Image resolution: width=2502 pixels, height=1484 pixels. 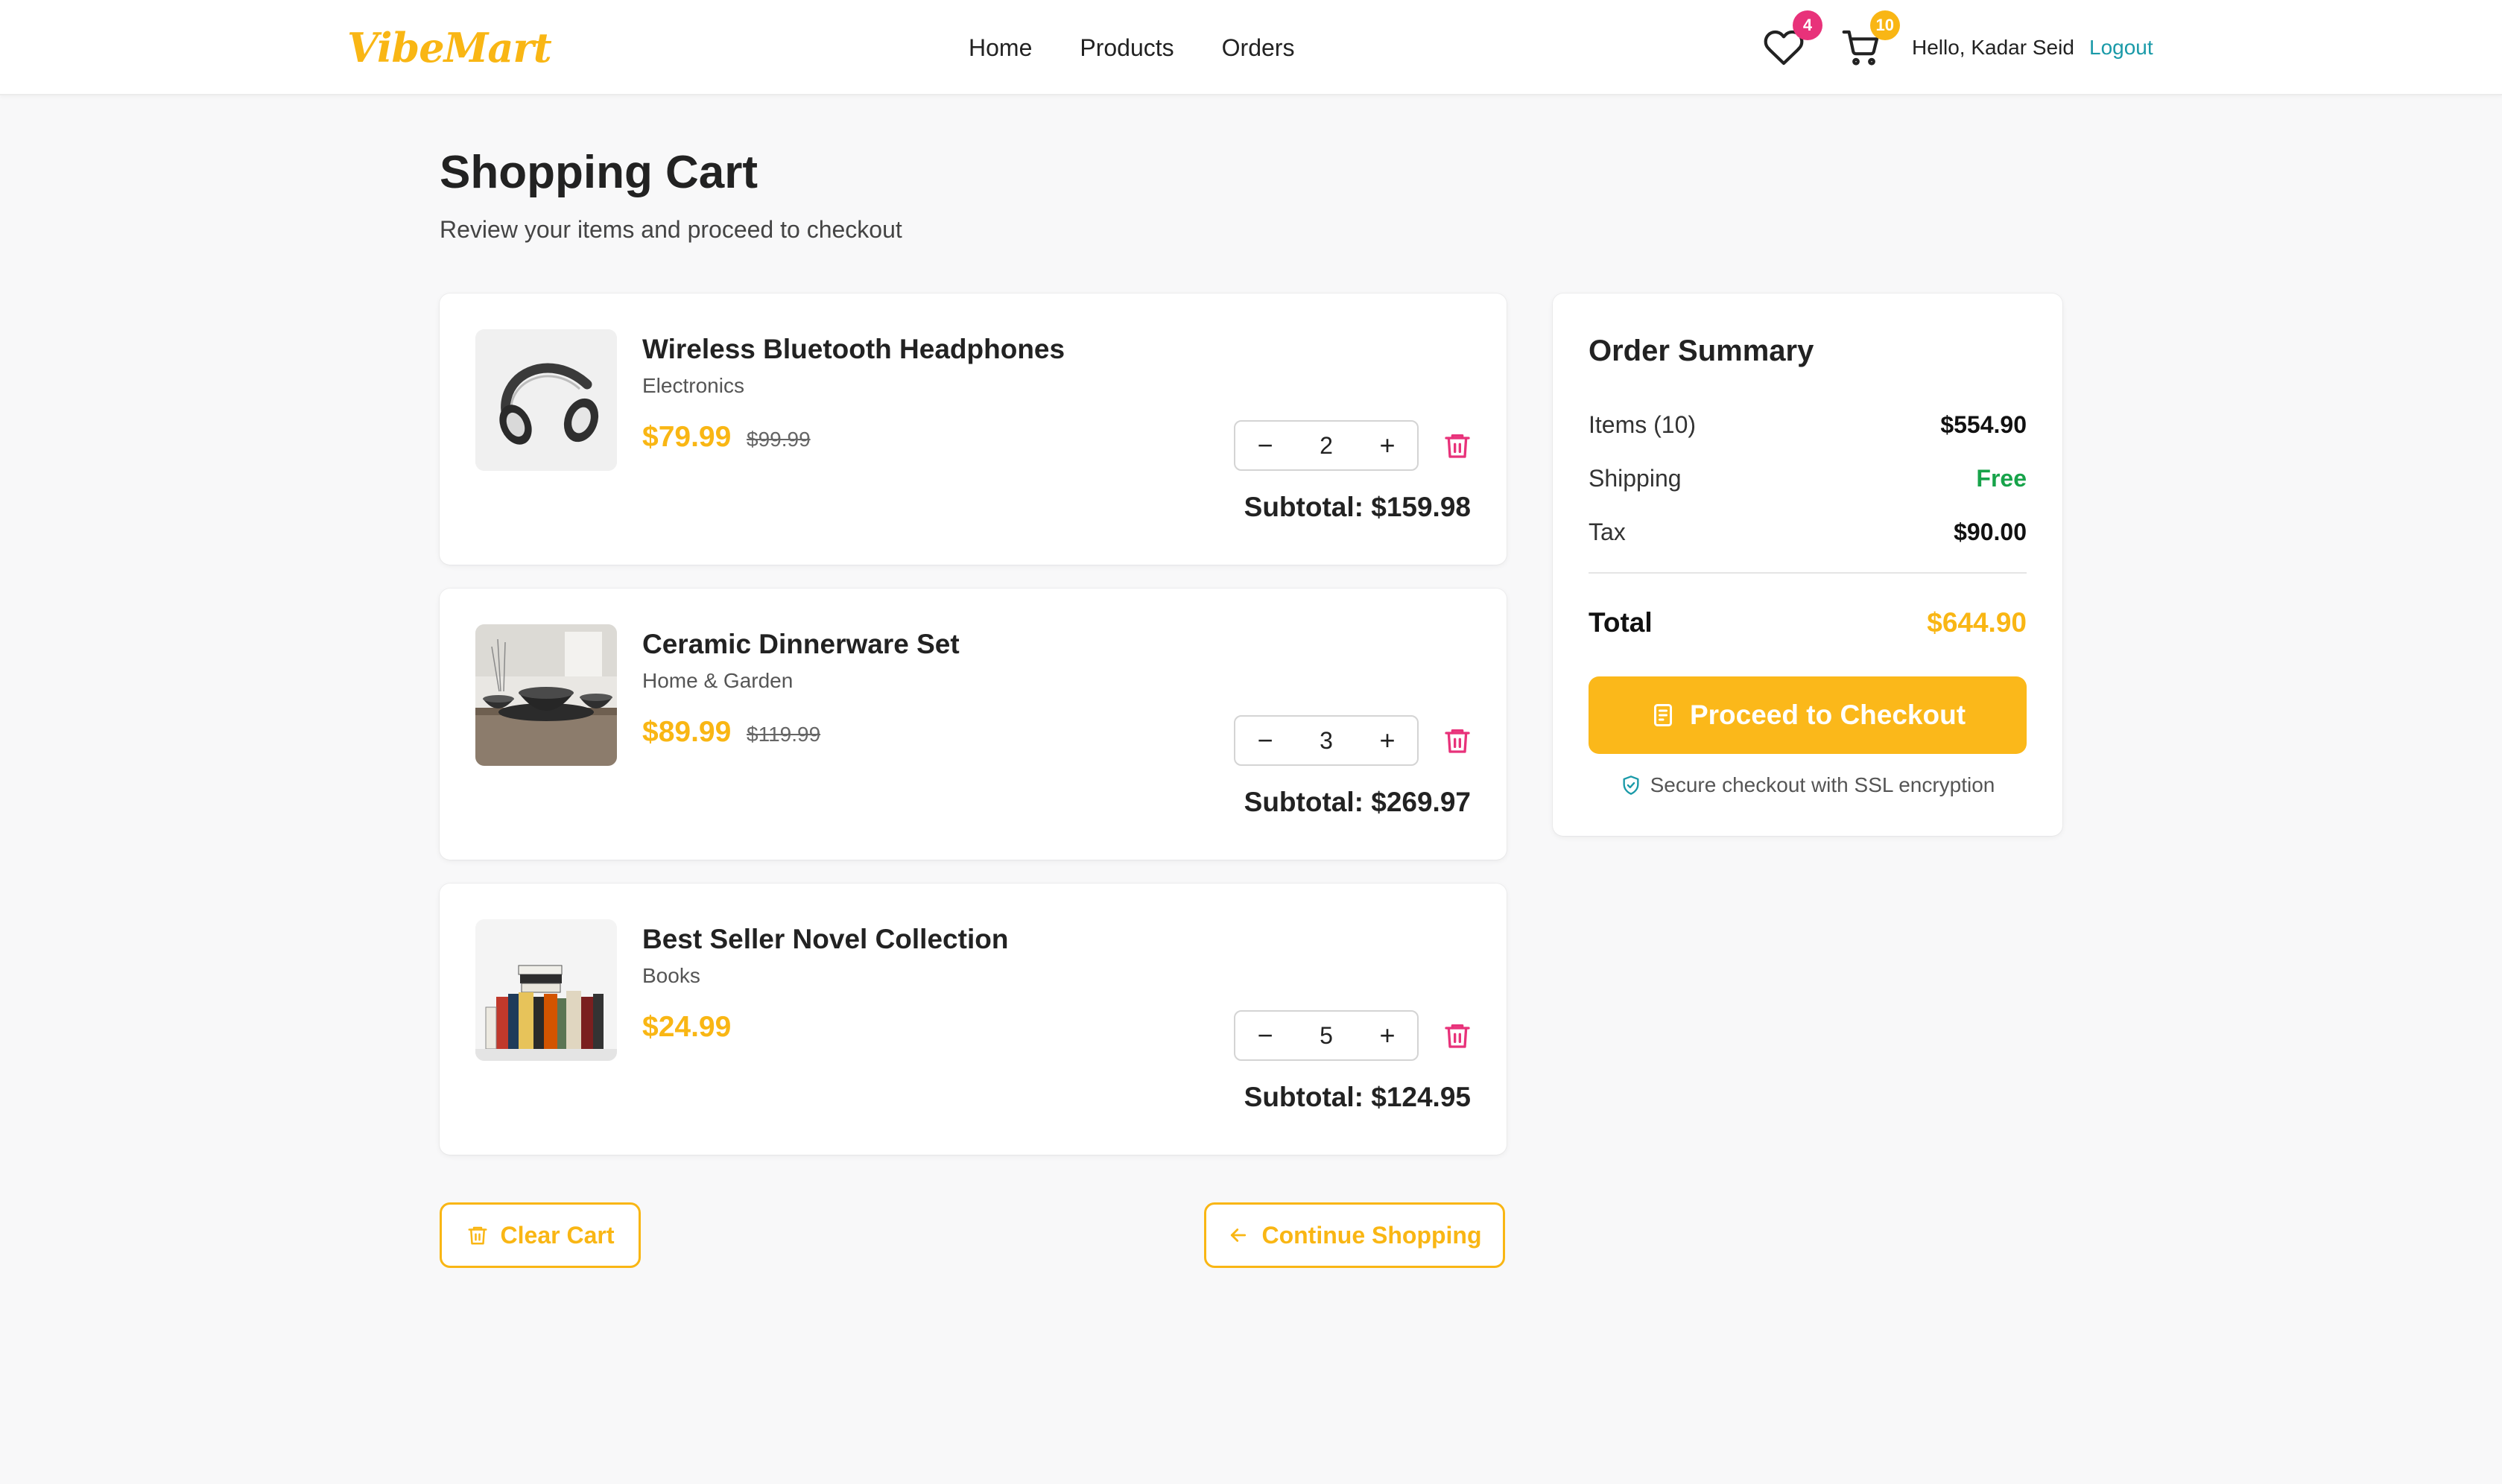 What do you see at coordinates (1239, 1235) in the screenshot?
I see `arrow-left-icon` at bounding box center [1239, 1235].